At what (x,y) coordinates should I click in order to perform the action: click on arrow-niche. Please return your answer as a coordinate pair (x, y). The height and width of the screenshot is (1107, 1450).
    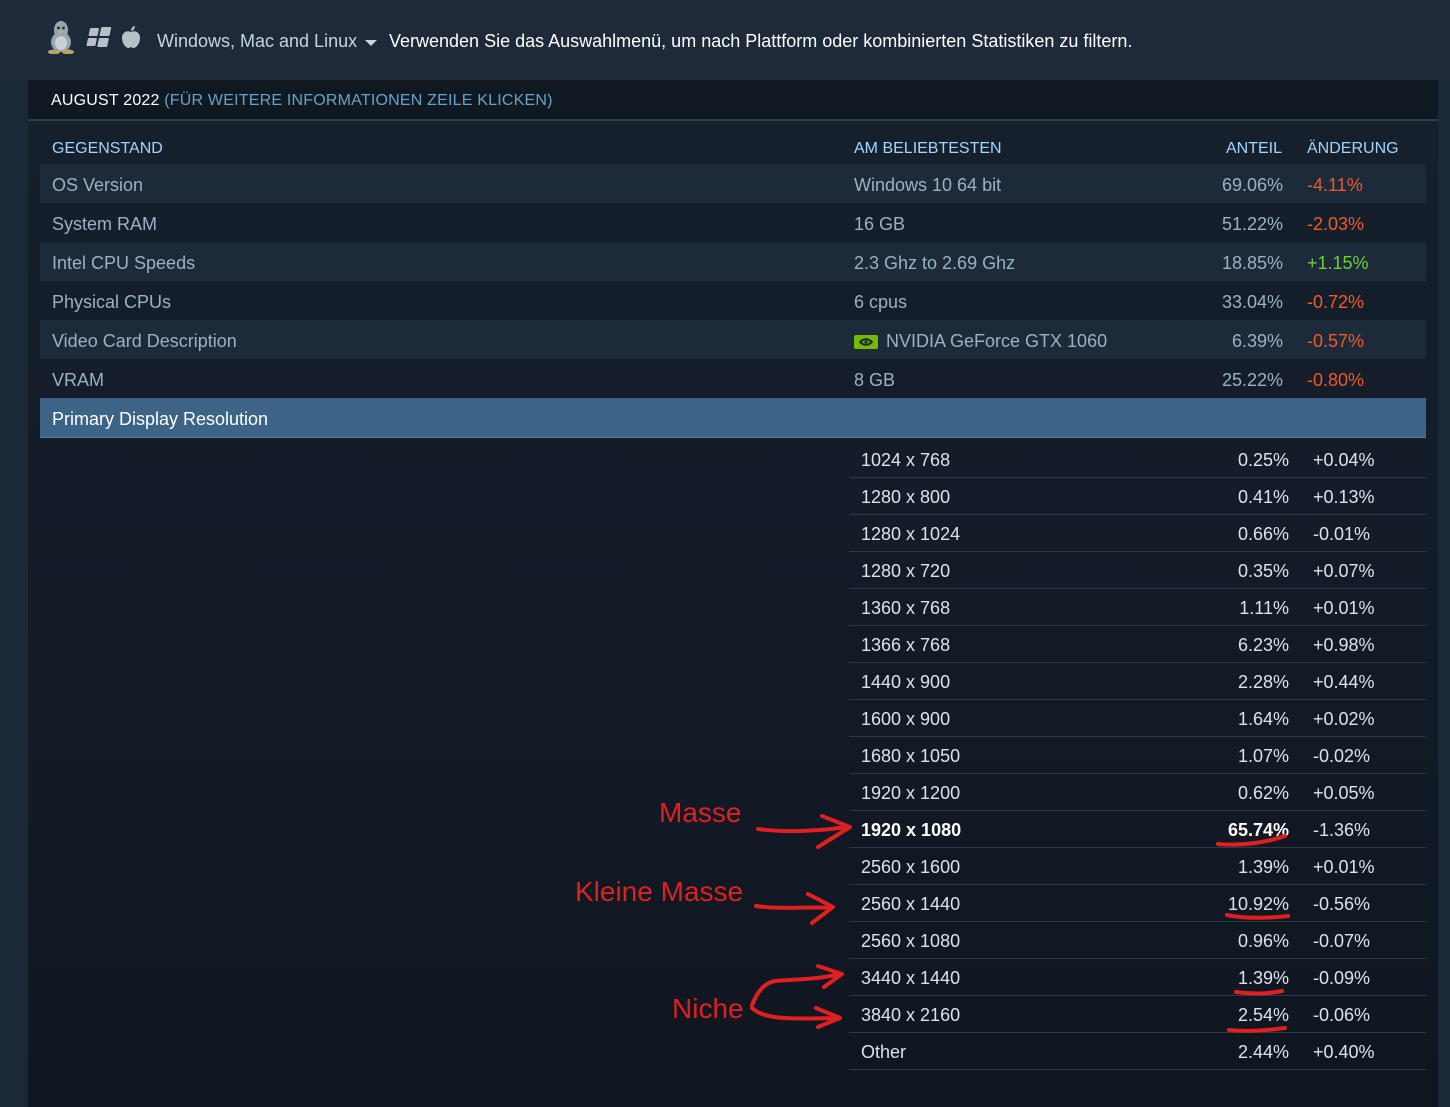
    Looking at the image, I should click on (797, 996).